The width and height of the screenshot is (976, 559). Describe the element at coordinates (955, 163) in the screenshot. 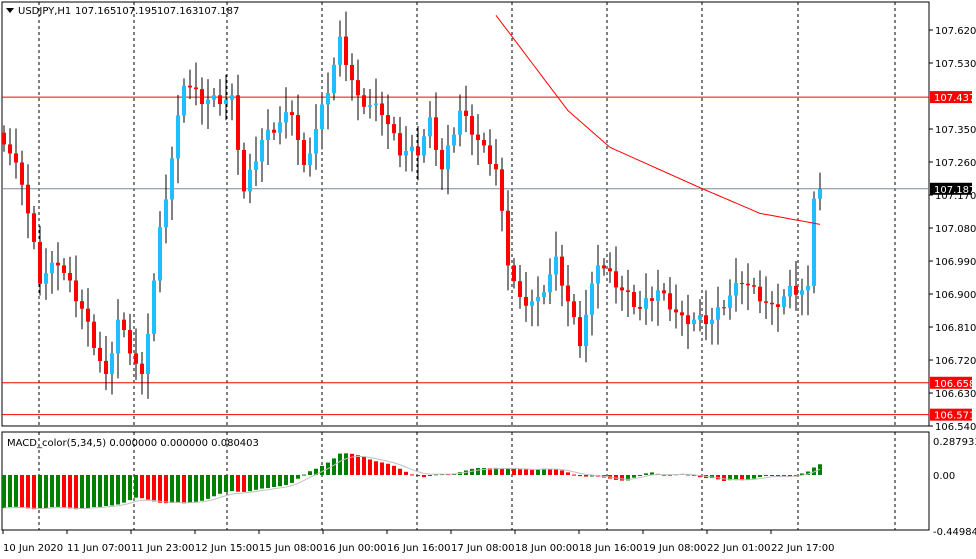

I see `price-tick: 107.260` at that location.